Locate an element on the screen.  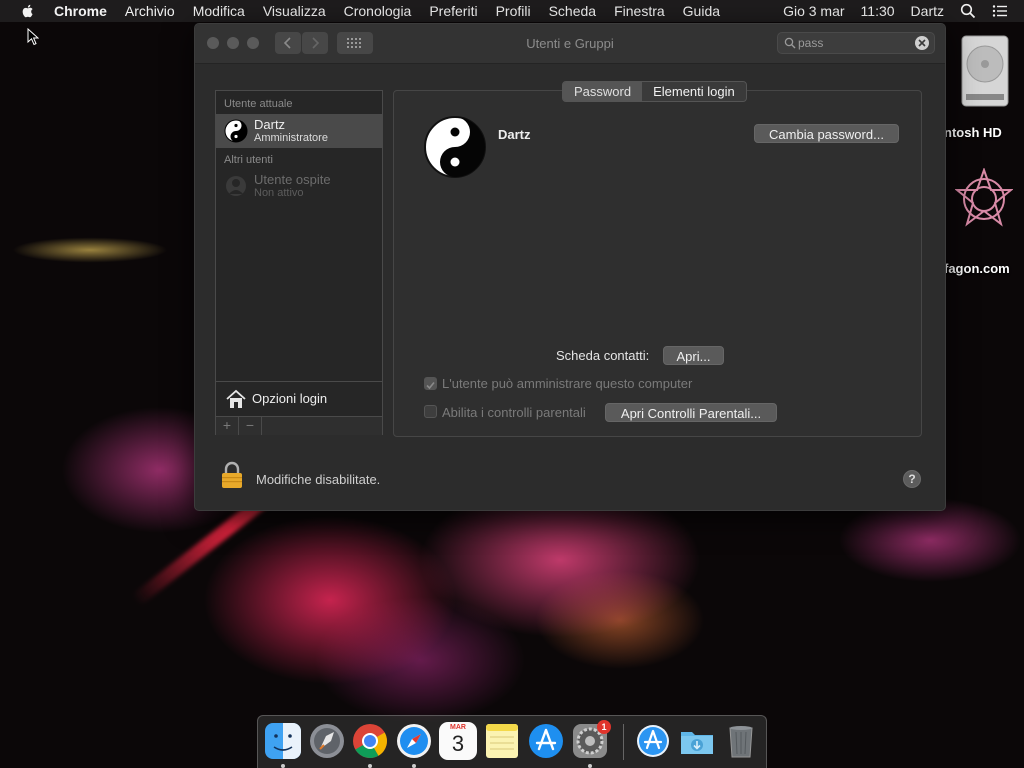
clear-search-button is located at coordinates (922, 43).